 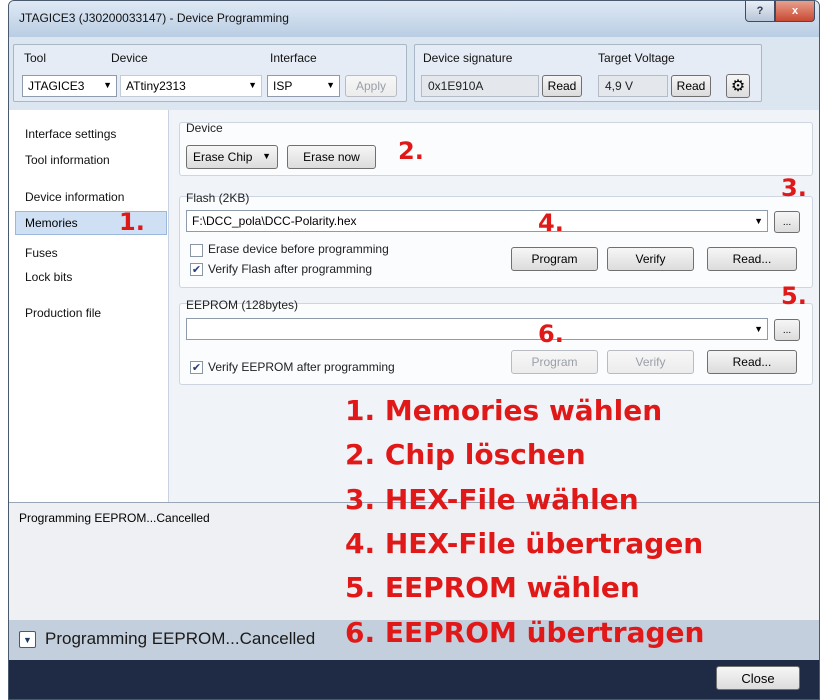 I want to click on flash-file-path: F:\DCC_pola\DCC-Polarity.hex, so click(x=274, y=221).